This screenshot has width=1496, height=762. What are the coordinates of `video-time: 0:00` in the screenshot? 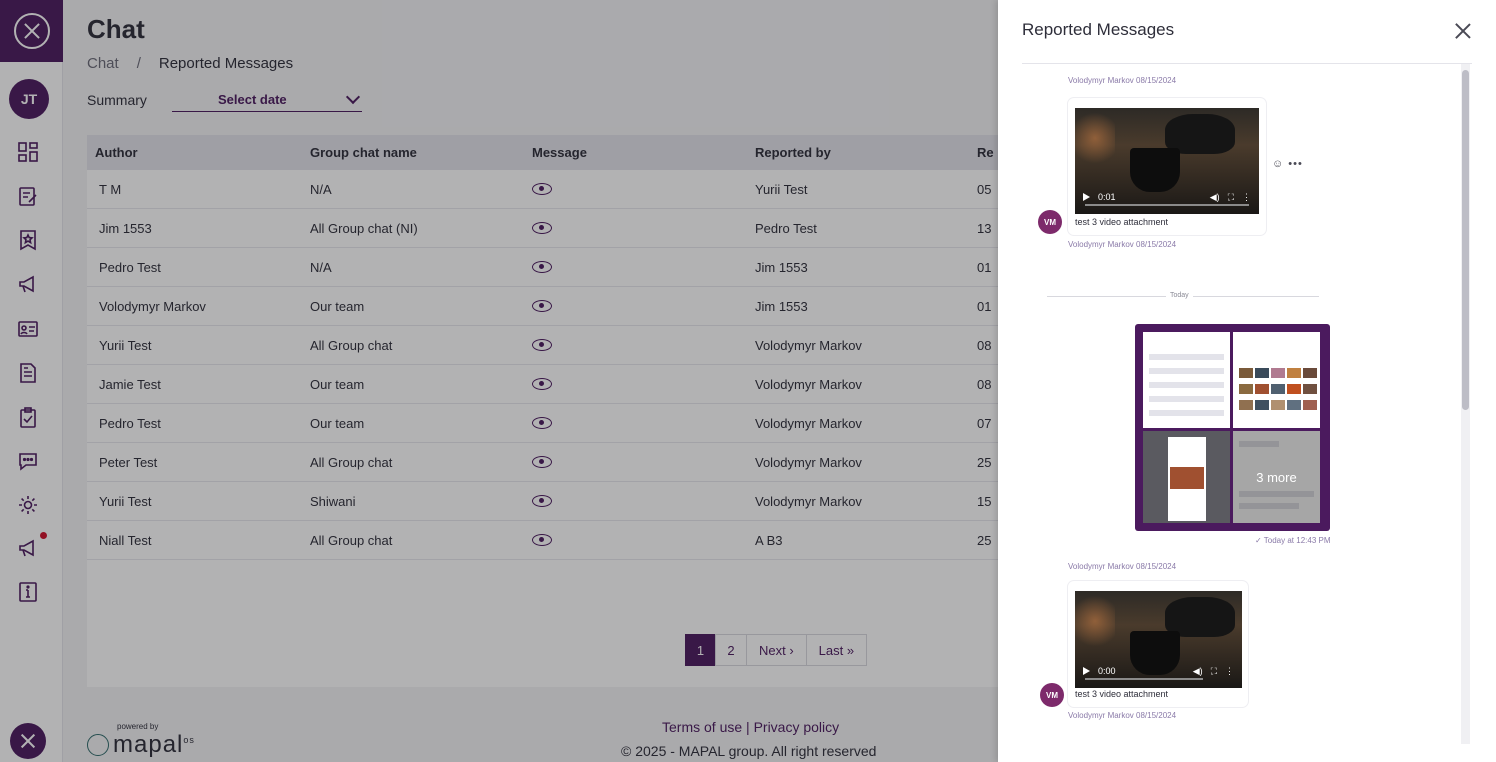 It's located at (1107, 671).